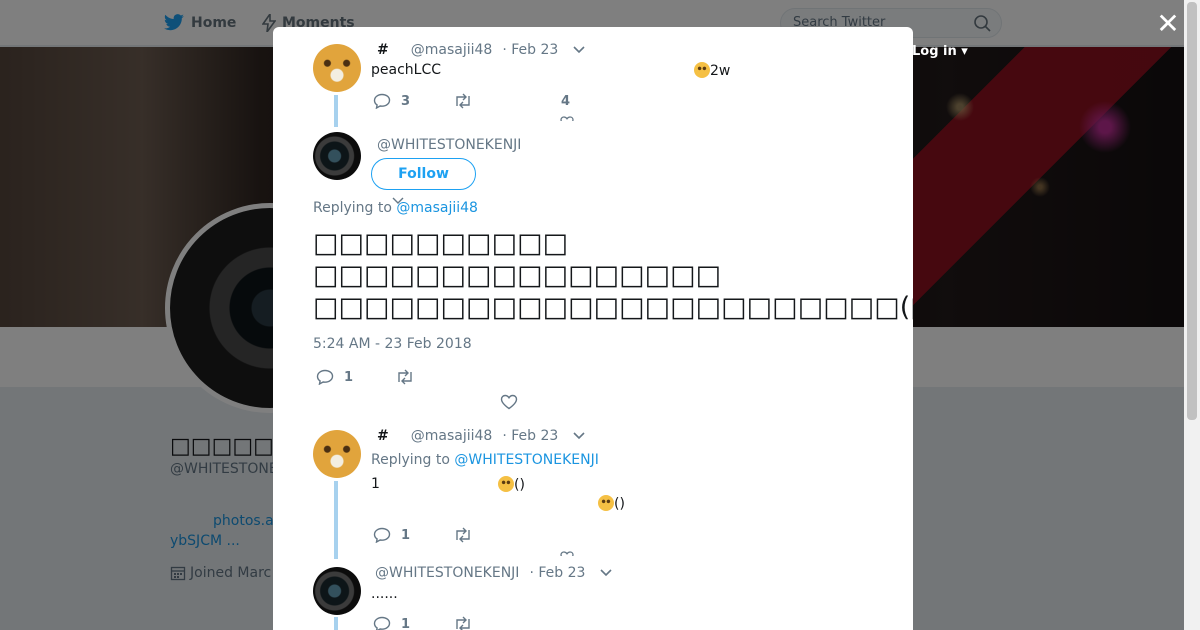  I want to click on tweet-text: peachLCC, so click(406, 70).